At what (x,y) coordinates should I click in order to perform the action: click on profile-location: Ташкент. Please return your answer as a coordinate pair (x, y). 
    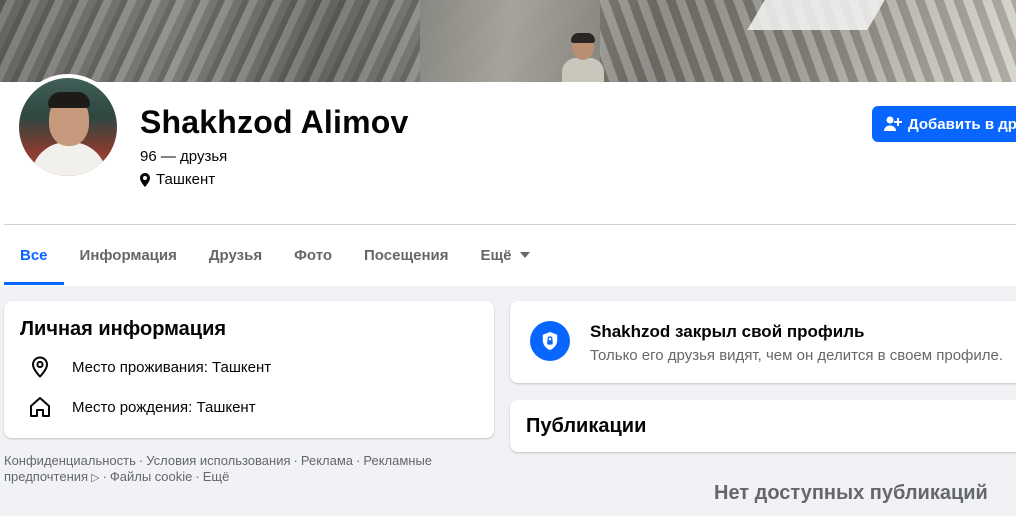
    Looking at the image, I should click on (177, 179).